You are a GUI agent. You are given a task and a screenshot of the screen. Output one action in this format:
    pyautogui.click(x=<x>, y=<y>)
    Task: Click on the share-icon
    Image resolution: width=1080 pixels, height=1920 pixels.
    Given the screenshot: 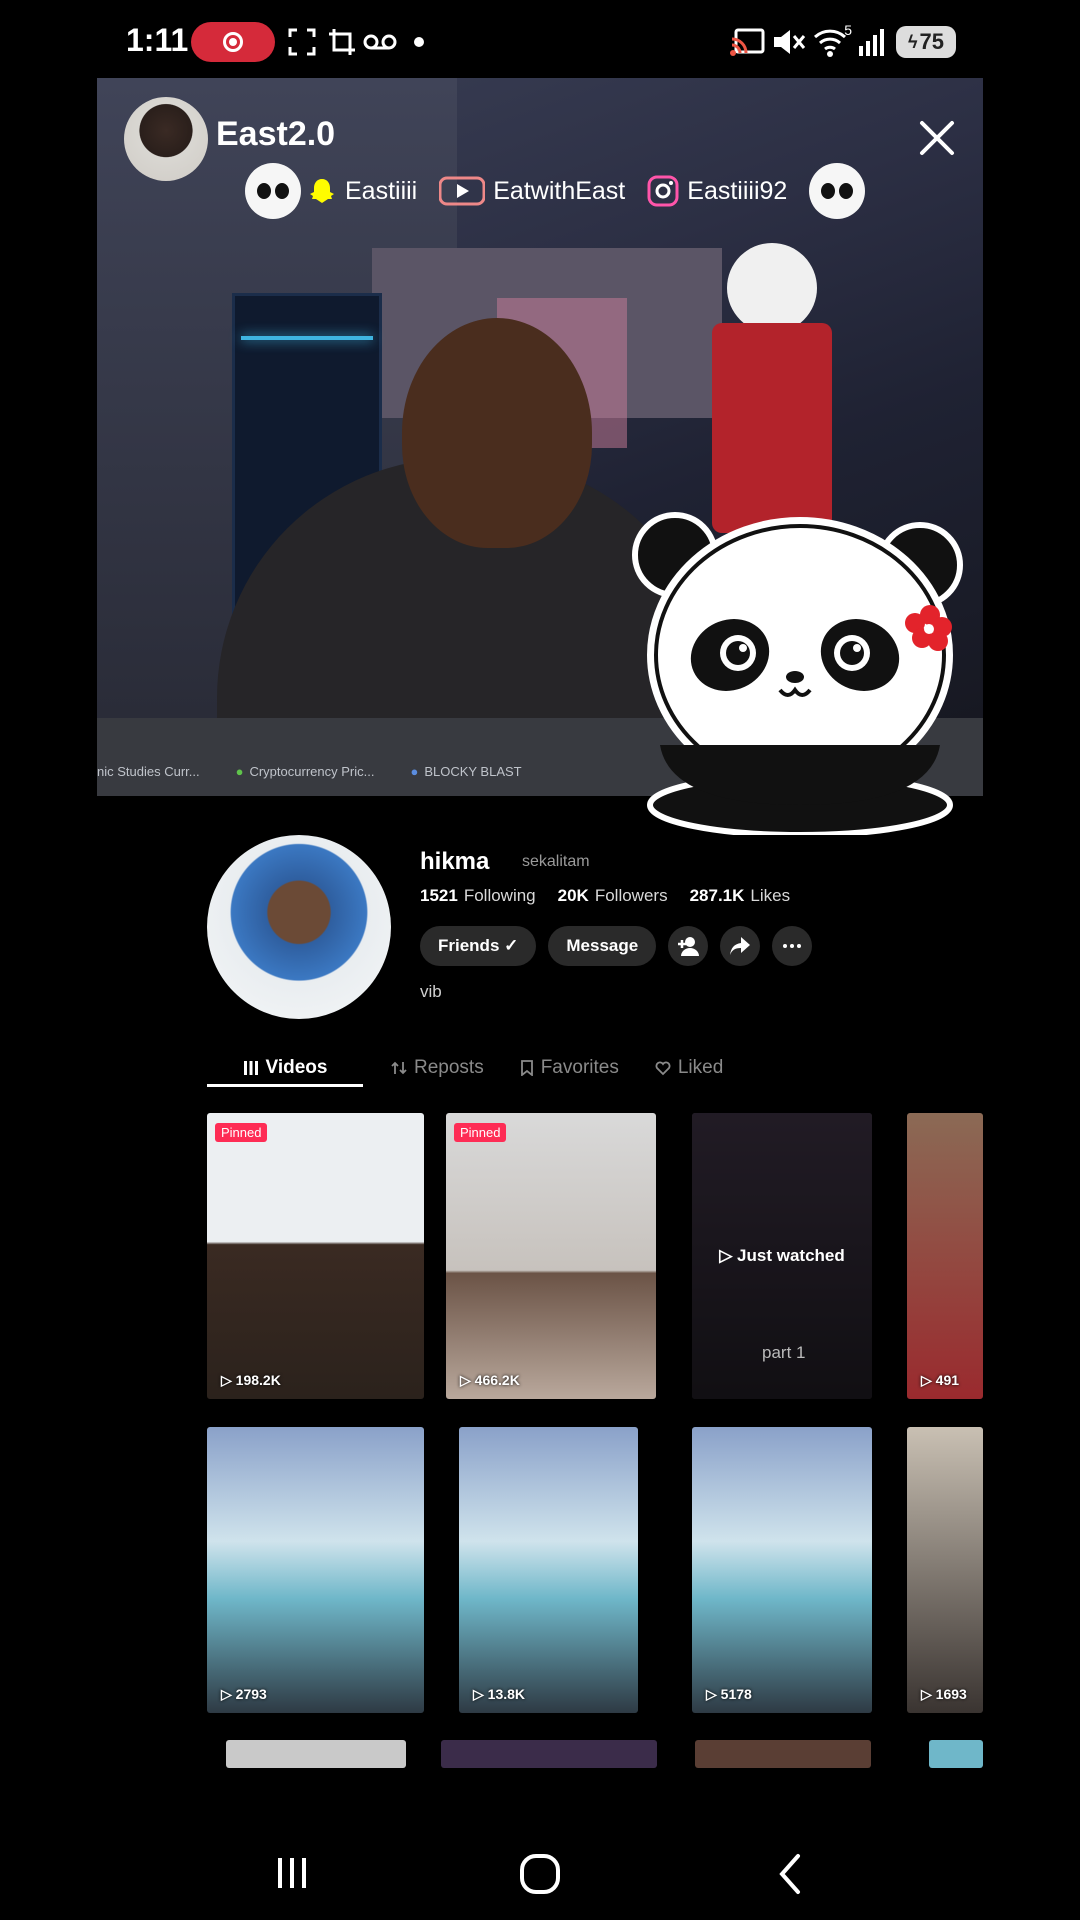 What is the action you would take?
    pyautogui.click(x=740, y=946)
    